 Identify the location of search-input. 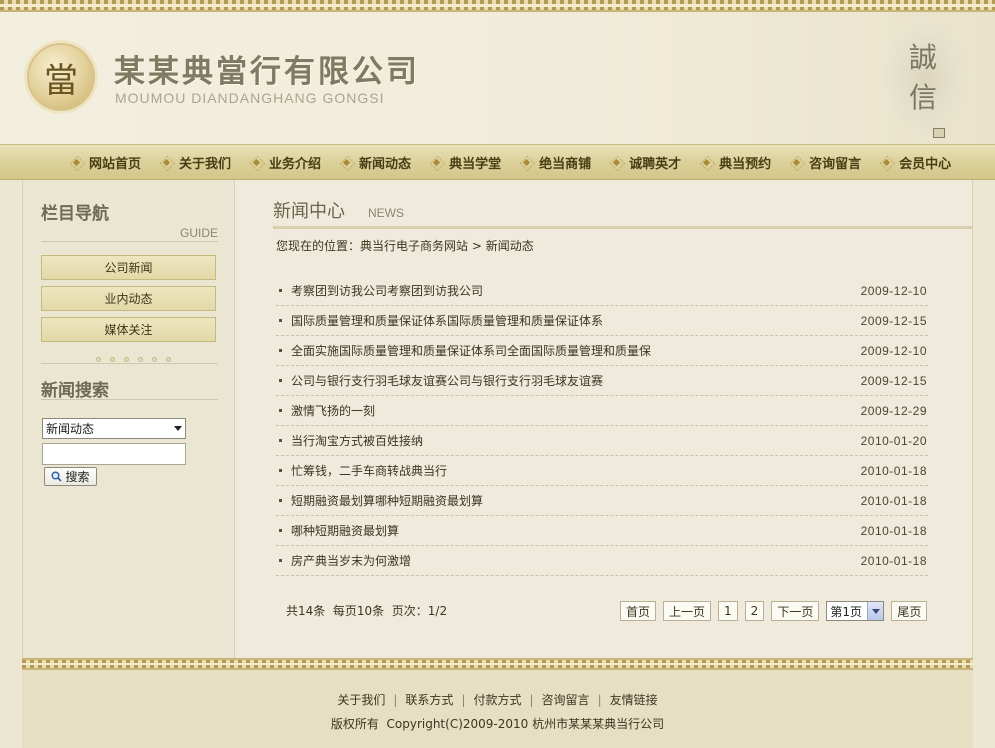
(114, 454).